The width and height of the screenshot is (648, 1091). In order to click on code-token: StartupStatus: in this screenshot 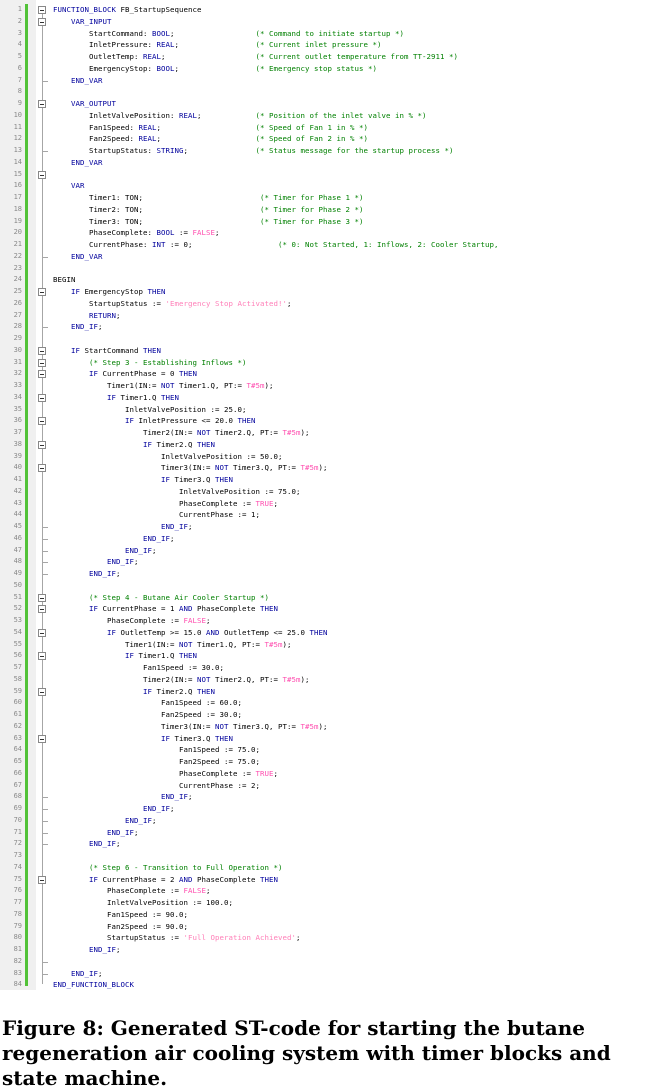, I will do `click(105, 150)`.